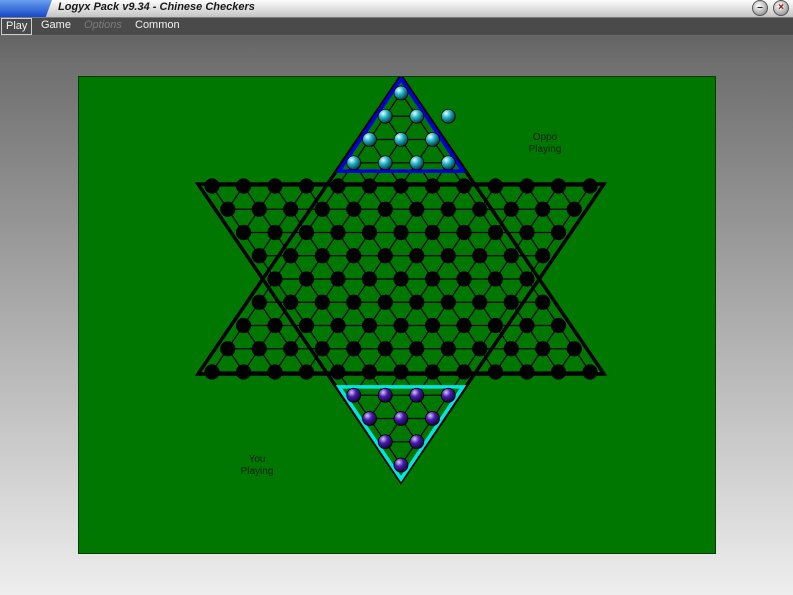 This screenshot has height=595, width=793. I want to click on player-status: You Playing, so click(257, 466).